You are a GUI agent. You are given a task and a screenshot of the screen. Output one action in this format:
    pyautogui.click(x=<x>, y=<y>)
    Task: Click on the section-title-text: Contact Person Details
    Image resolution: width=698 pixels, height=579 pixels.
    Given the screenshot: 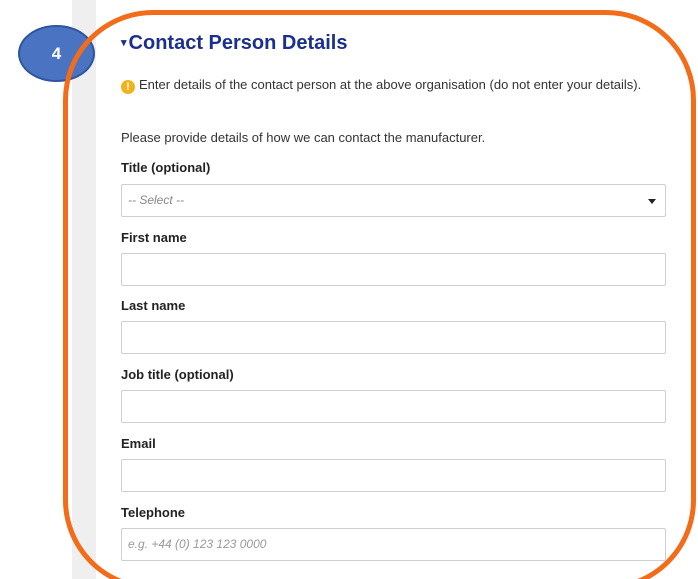 What is the action you would take?
    pyautogui.click(x=238, y=43)
    